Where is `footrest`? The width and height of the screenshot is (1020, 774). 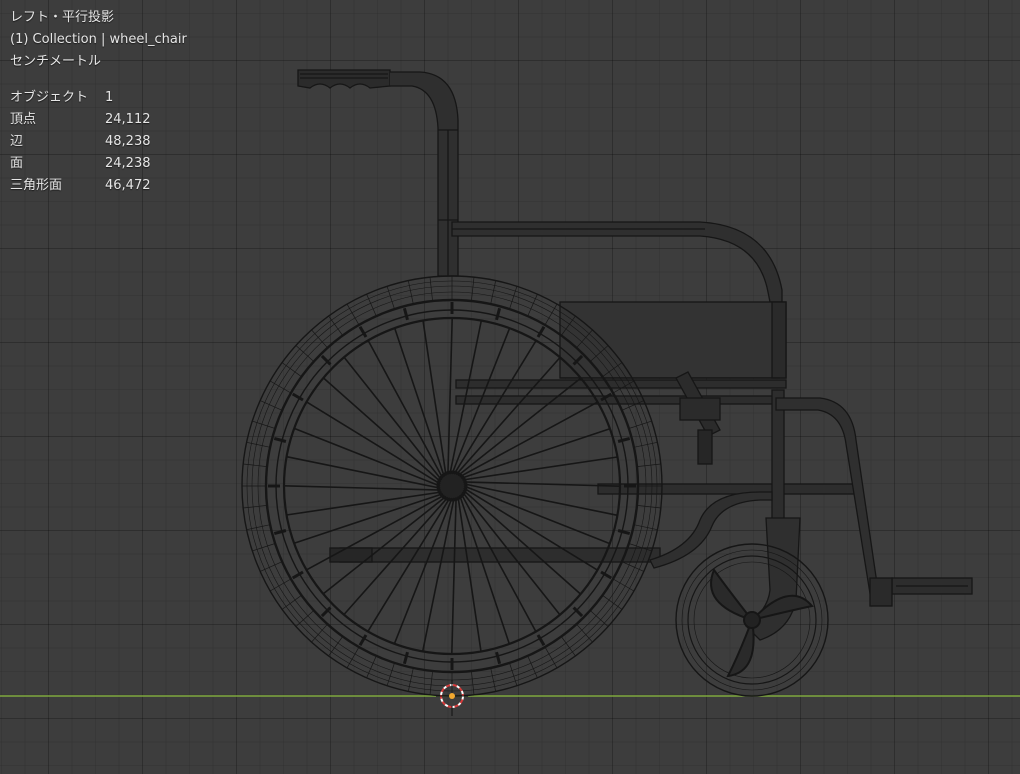
footrest is located at coordinates (921, 592).